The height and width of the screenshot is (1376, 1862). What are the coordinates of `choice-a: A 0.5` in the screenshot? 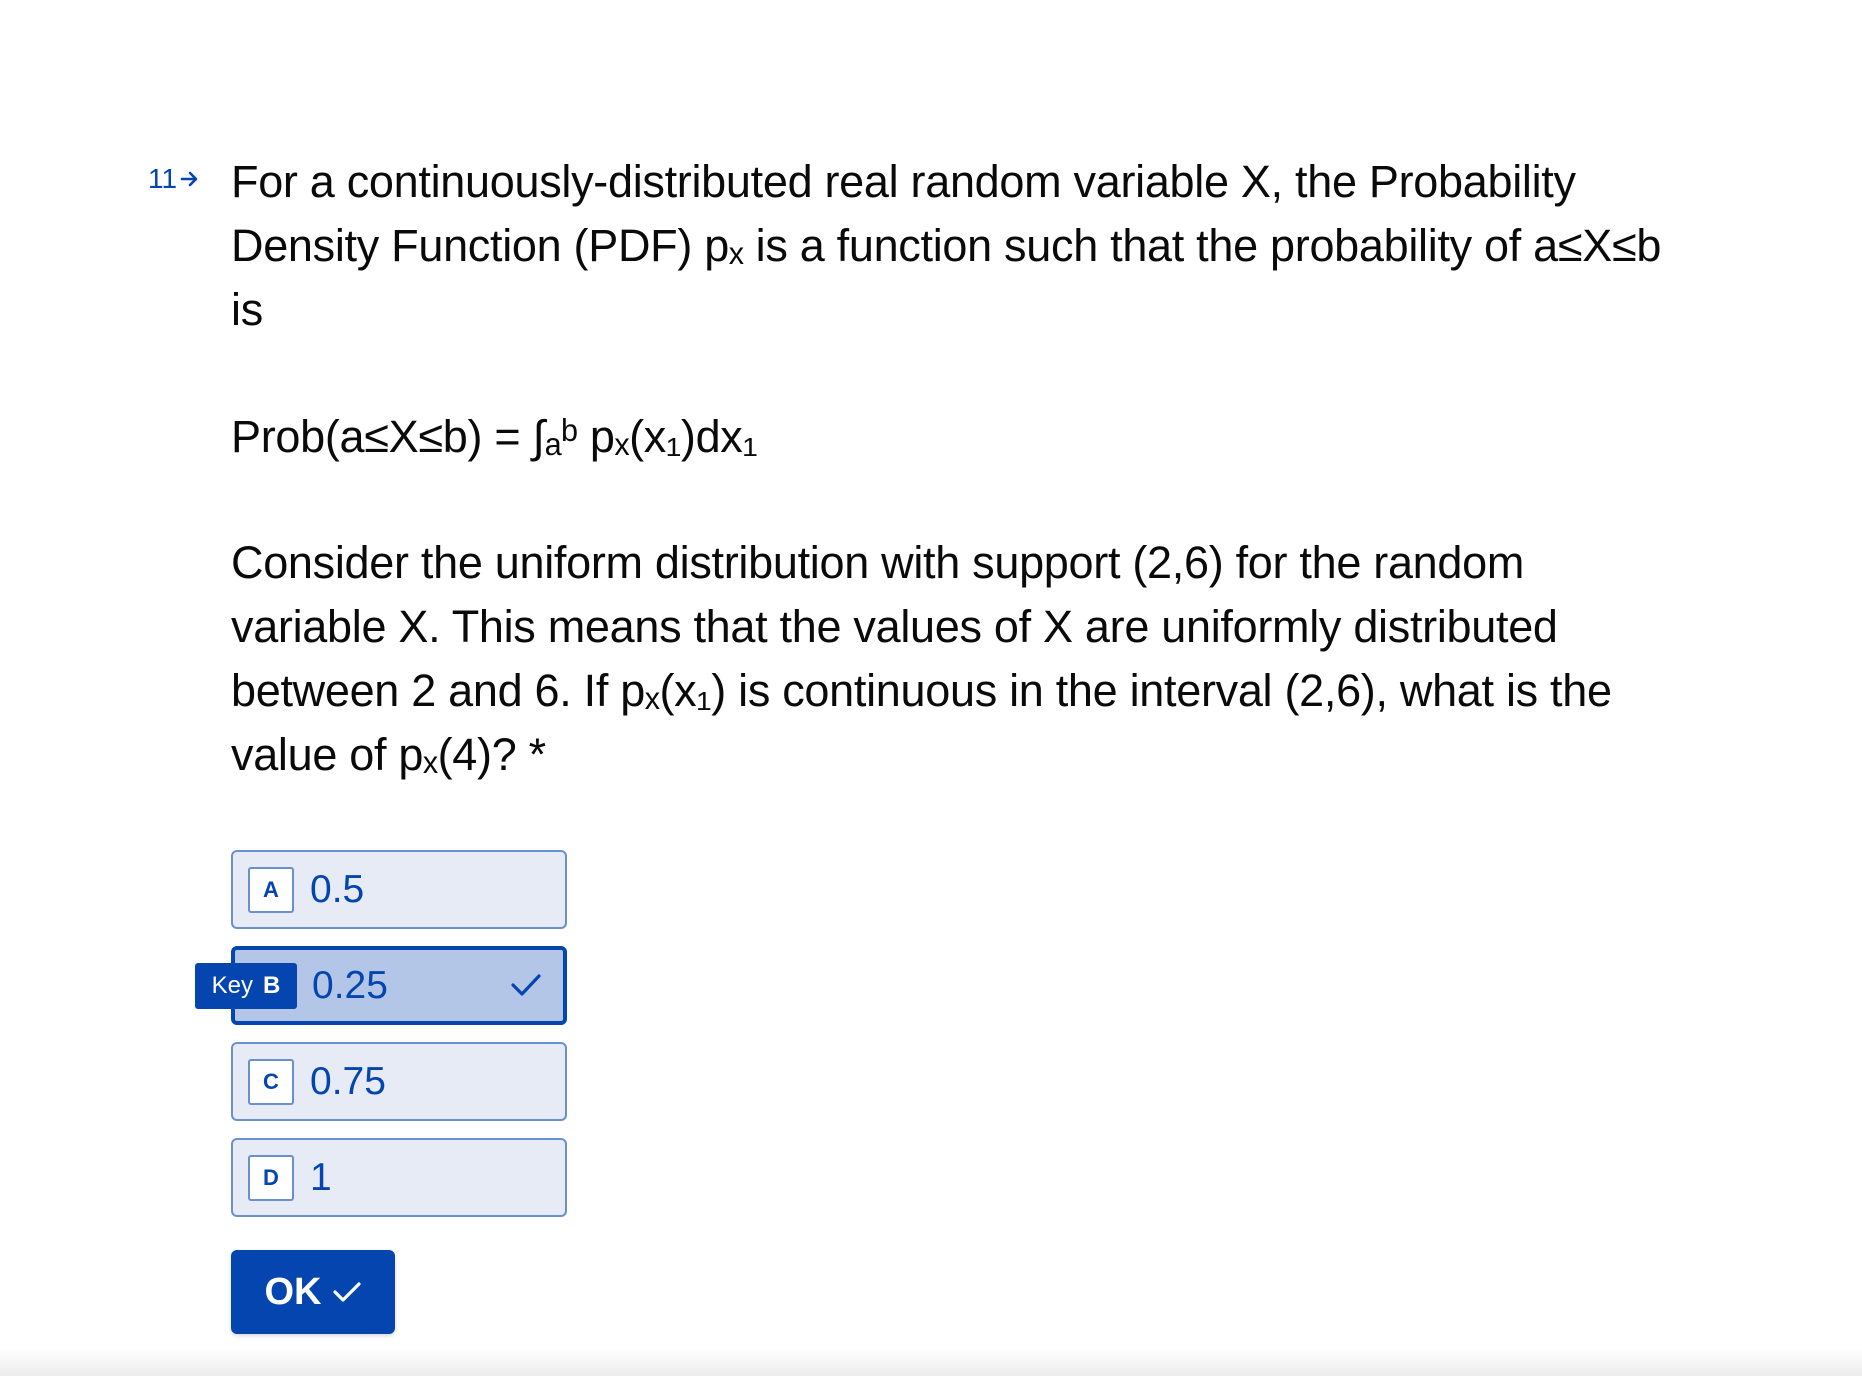 It's located at (399, 889).